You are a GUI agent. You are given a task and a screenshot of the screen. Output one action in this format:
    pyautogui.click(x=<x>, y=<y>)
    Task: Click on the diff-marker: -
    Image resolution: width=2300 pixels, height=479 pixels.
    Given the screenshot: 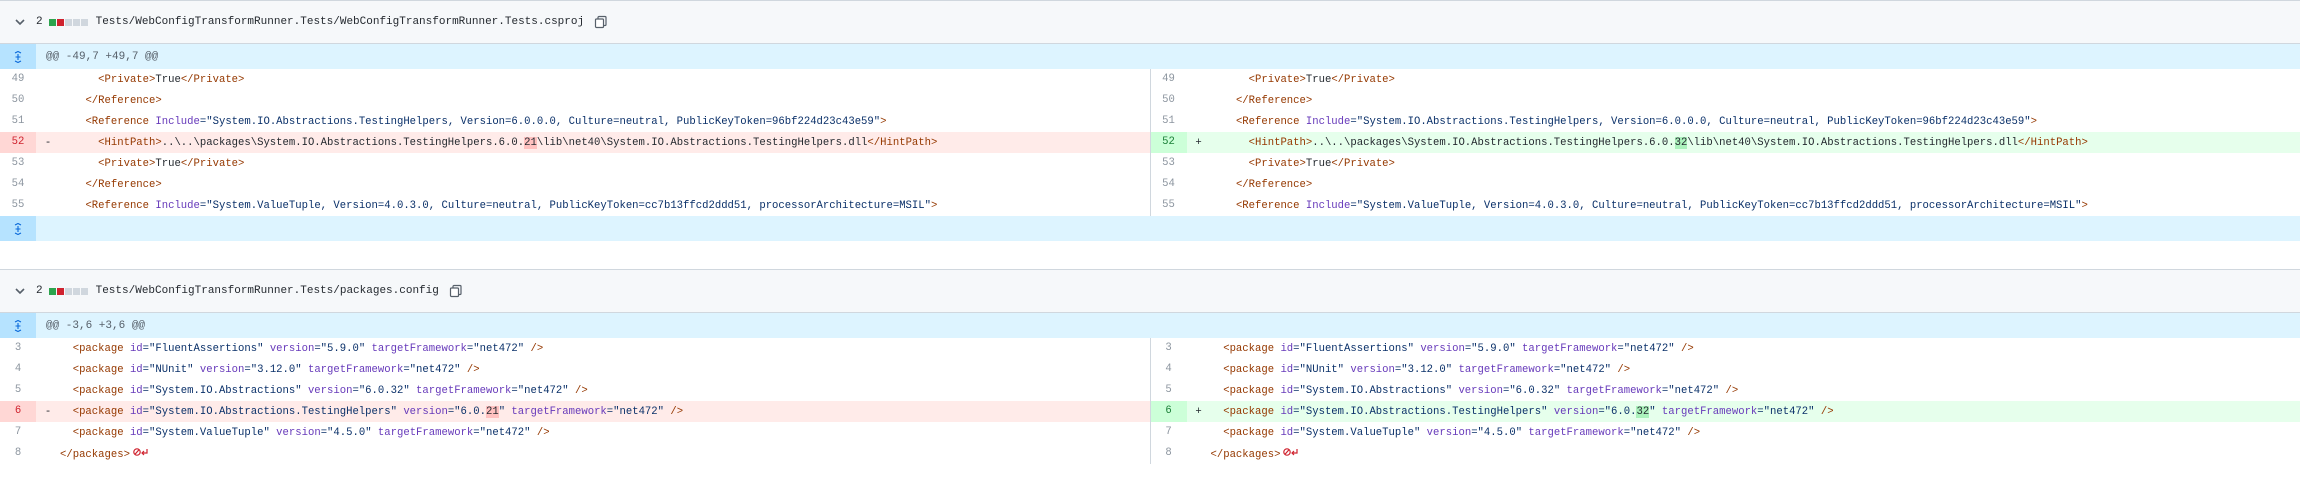 What is the action you would take?
    pyautogui.click(x=48, y=142)
    